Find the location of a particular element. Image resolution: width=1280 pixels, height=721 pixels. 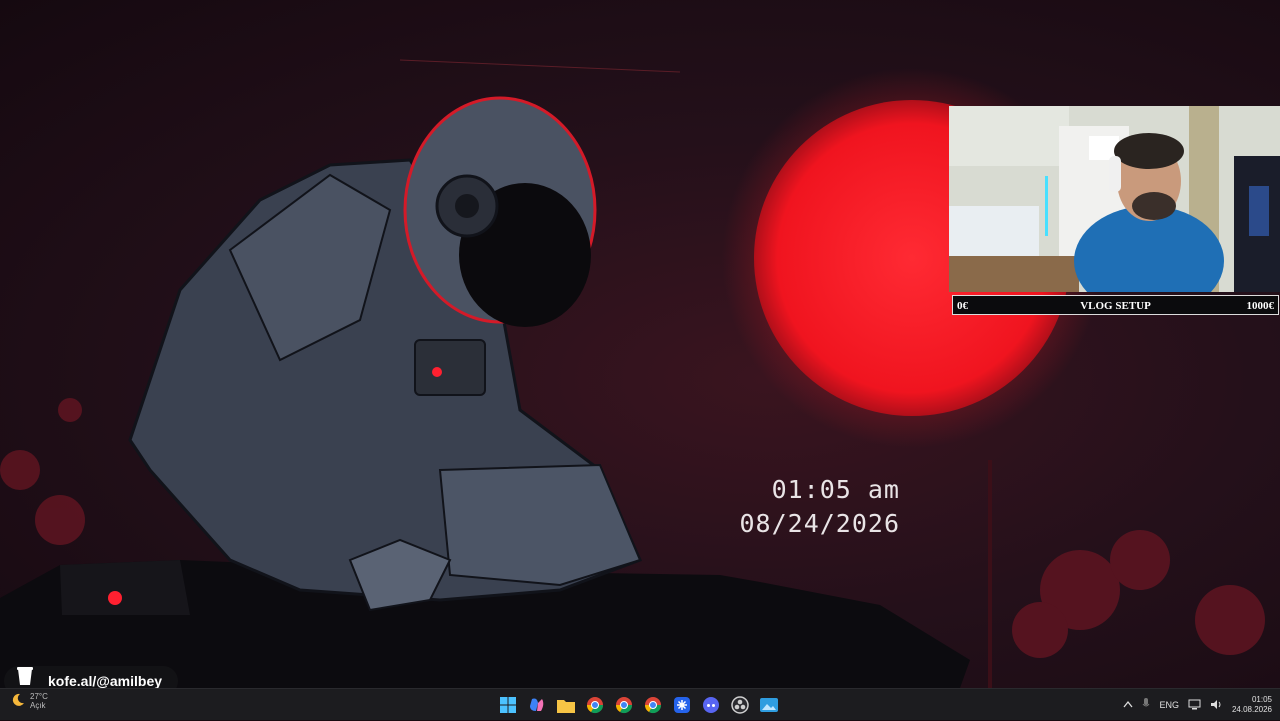

widget-date: 08/24/2026 is located at coordinates (819, 523).